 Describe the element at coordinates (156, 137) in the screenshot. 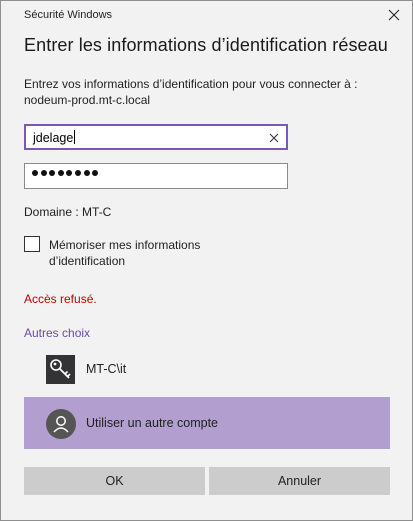

I see `username-input: jdelage` at that location.